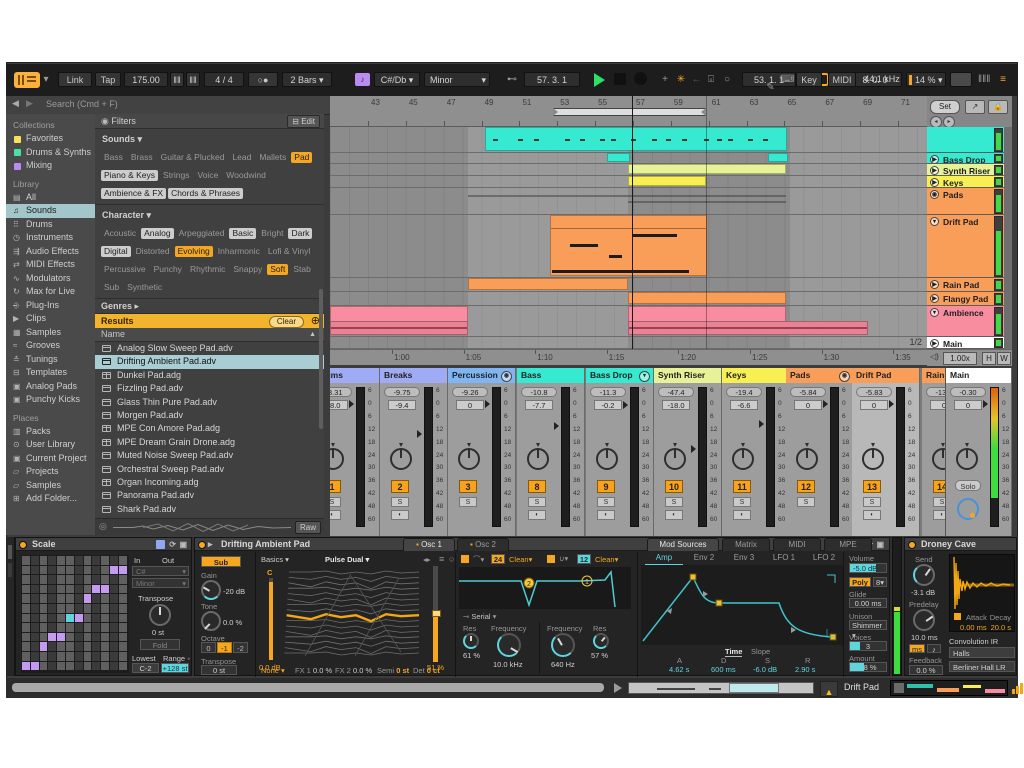 The height and width of the screenshot is (768, 1024). Describe the element at coordinates (868, 603) in the screenshot. I see `glide-box: 0.00 ms` at that location.